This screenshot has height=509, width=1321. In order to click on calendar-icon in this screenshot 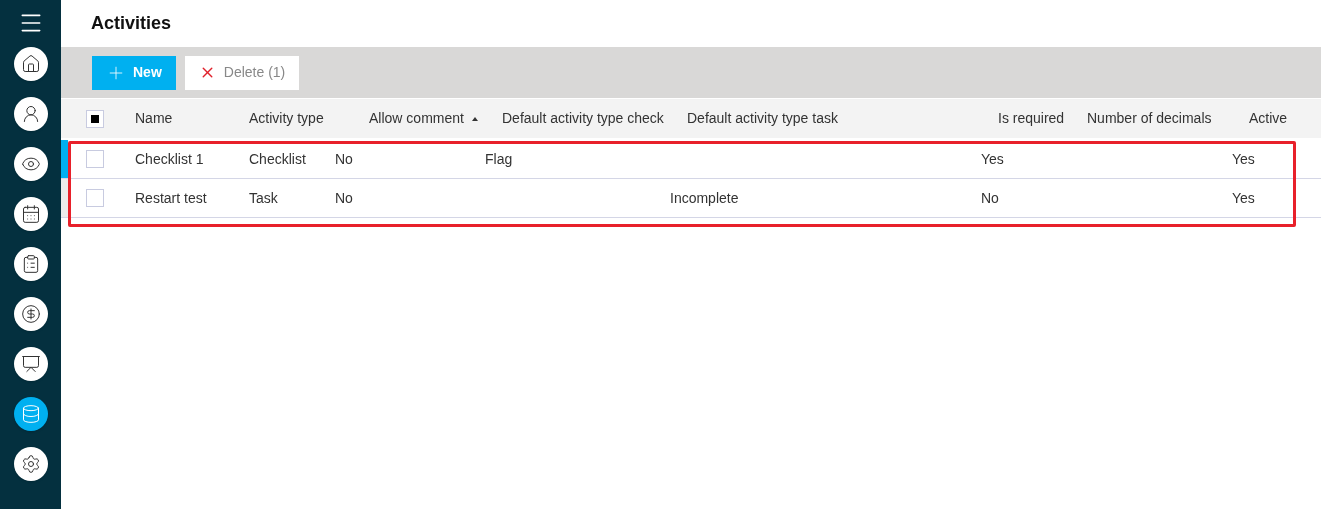, I will do `click(30, 214)`.